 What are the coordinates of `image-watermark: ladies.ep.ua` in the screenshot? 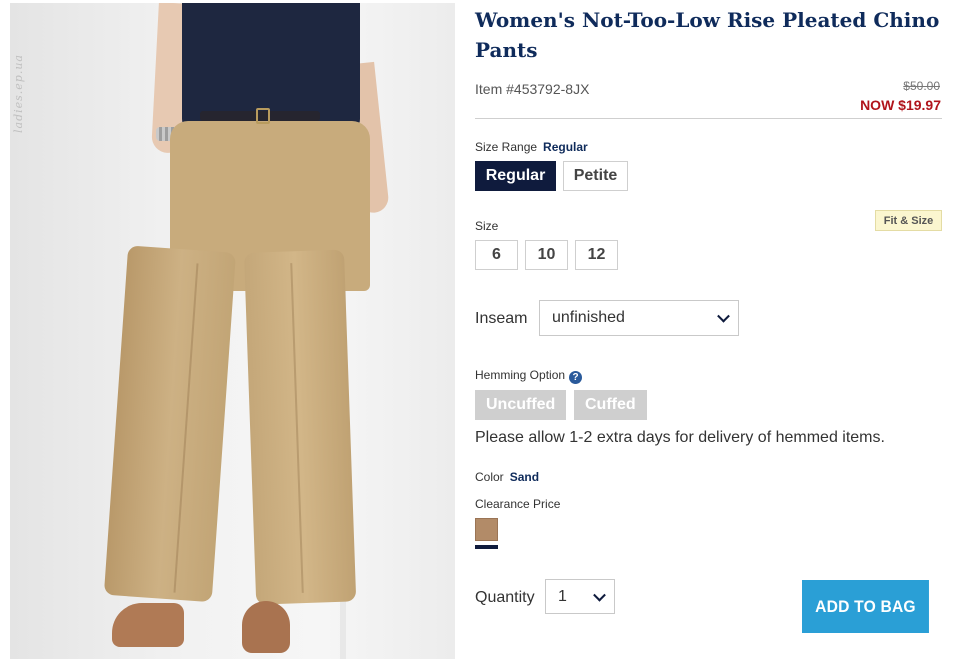 It's located at (18, 93).